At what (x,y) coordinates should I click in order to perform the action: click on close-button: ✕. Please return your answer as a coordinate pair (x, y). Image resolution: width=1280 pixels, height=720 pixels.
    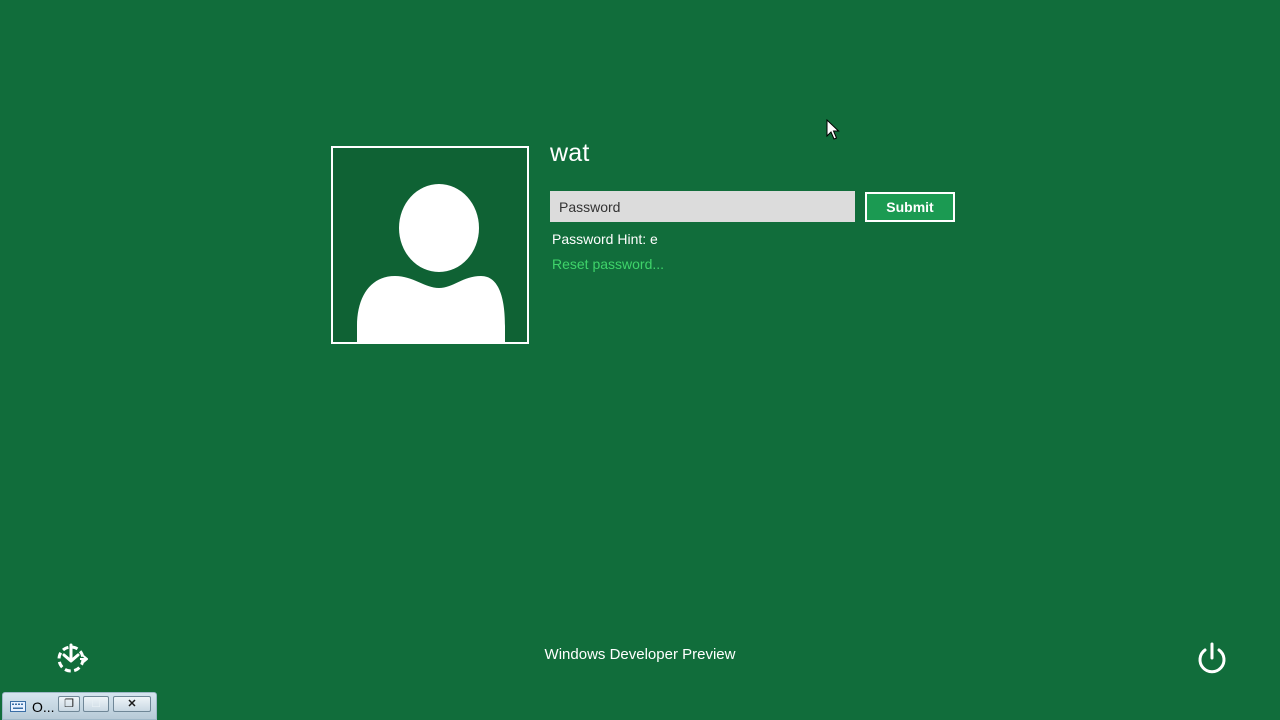
    Looking at the image, I should click on (132, 704).